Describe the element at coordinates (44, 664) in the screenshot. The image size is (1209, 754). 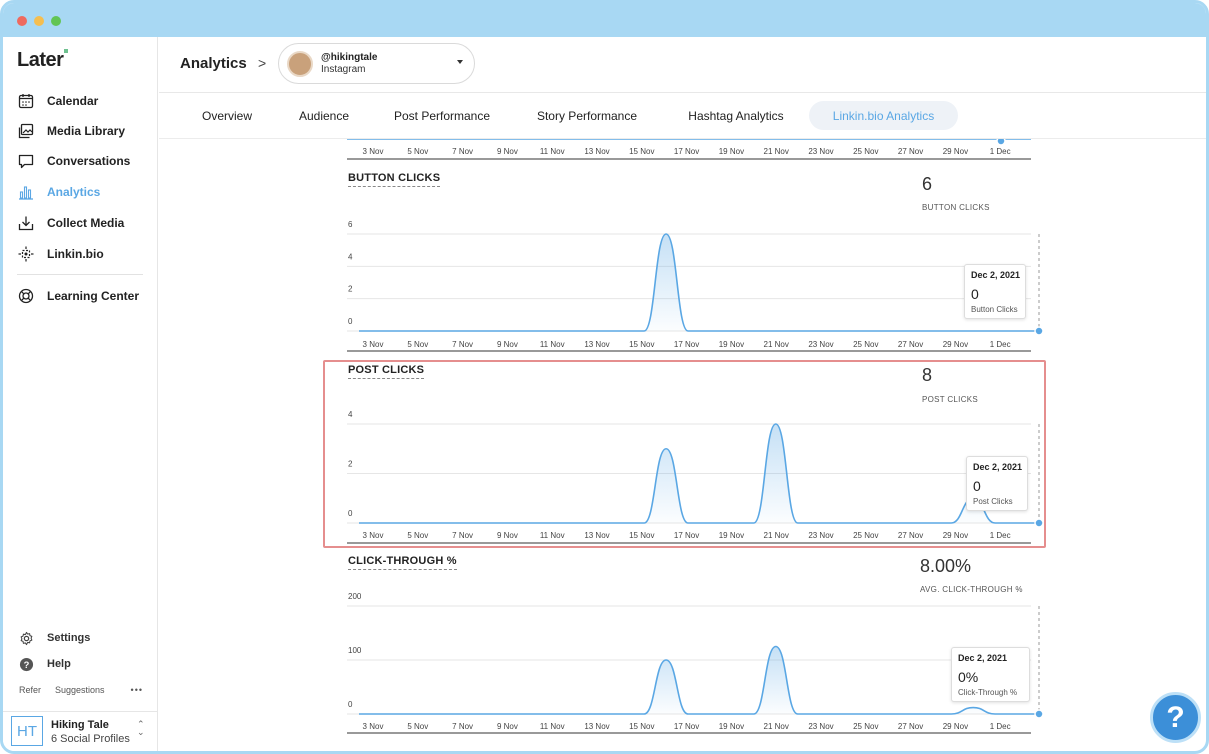
I see `sidebar-item-help: ? Help` at that location.